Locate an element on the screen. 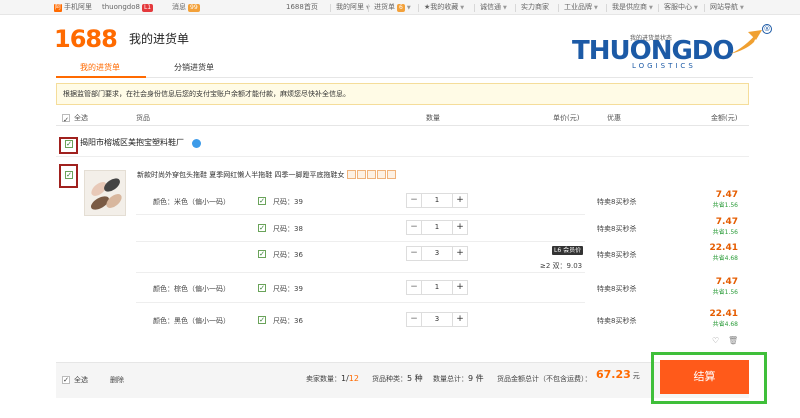 This screenshot has width=800, height=418. supplier-menu: 我是供应商 ▼ is located at coordinates (632, 8).